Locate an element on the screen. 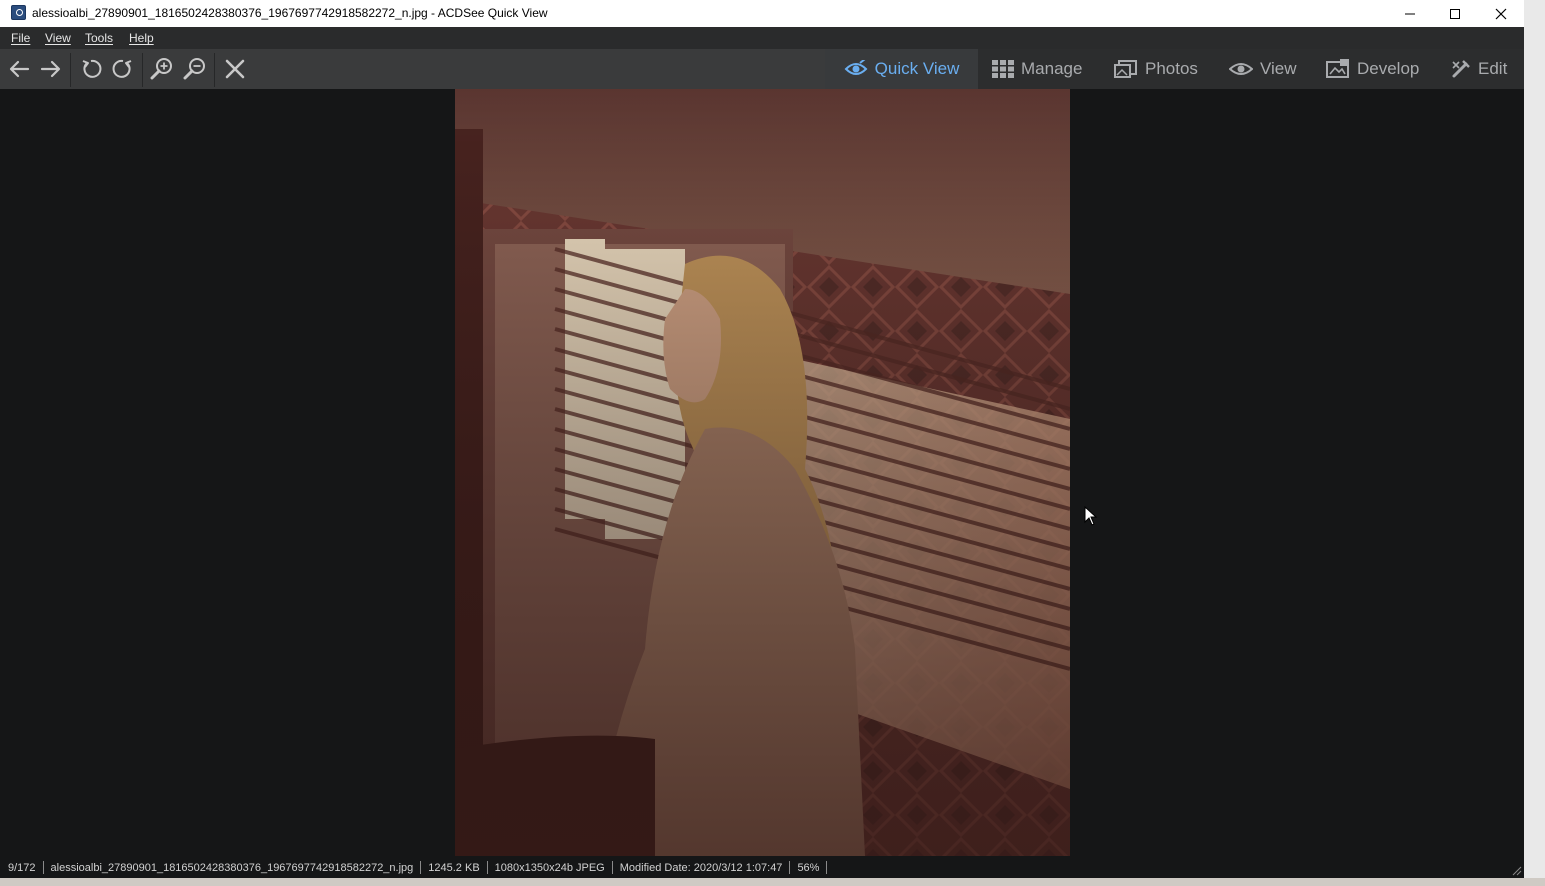 The width and height of the screenshot is (1545, 886). menu-view: View is located at coordinates (58, 38).